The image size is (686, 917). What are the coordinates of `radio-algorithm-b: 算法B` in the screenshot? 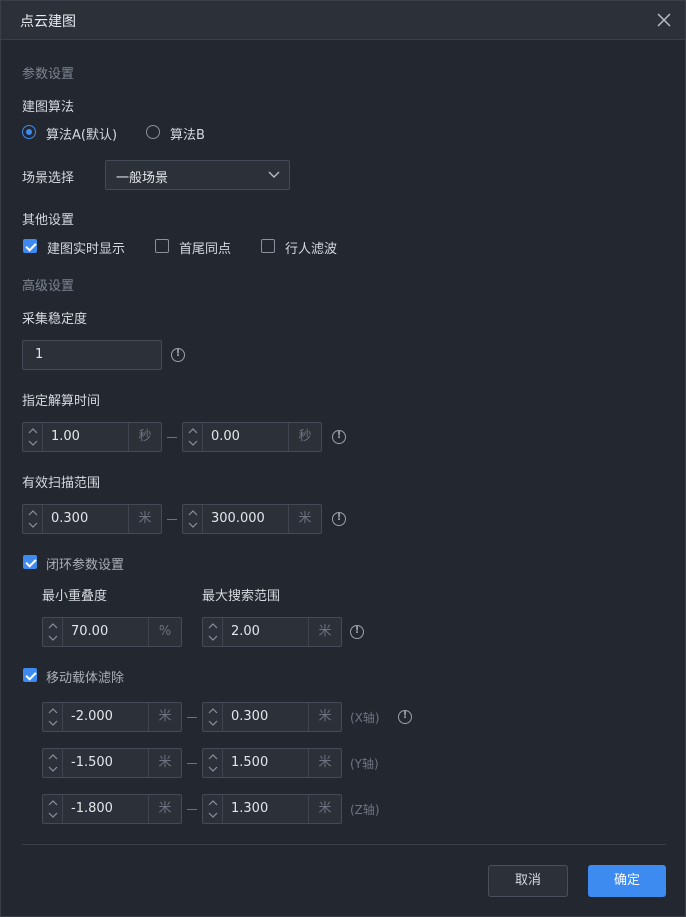 It's located at (181, 133).